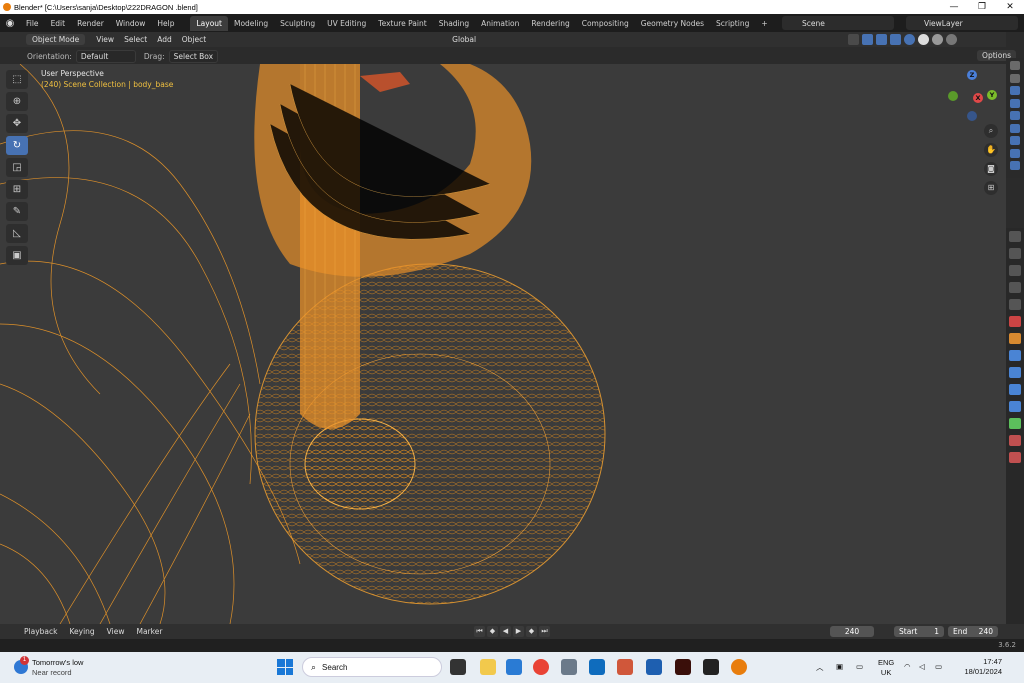  What do you see at coordinates (464, 39) in the screenshot?
I see `transform-orientation-dropdown: Global` at bounding box center [464, 39].